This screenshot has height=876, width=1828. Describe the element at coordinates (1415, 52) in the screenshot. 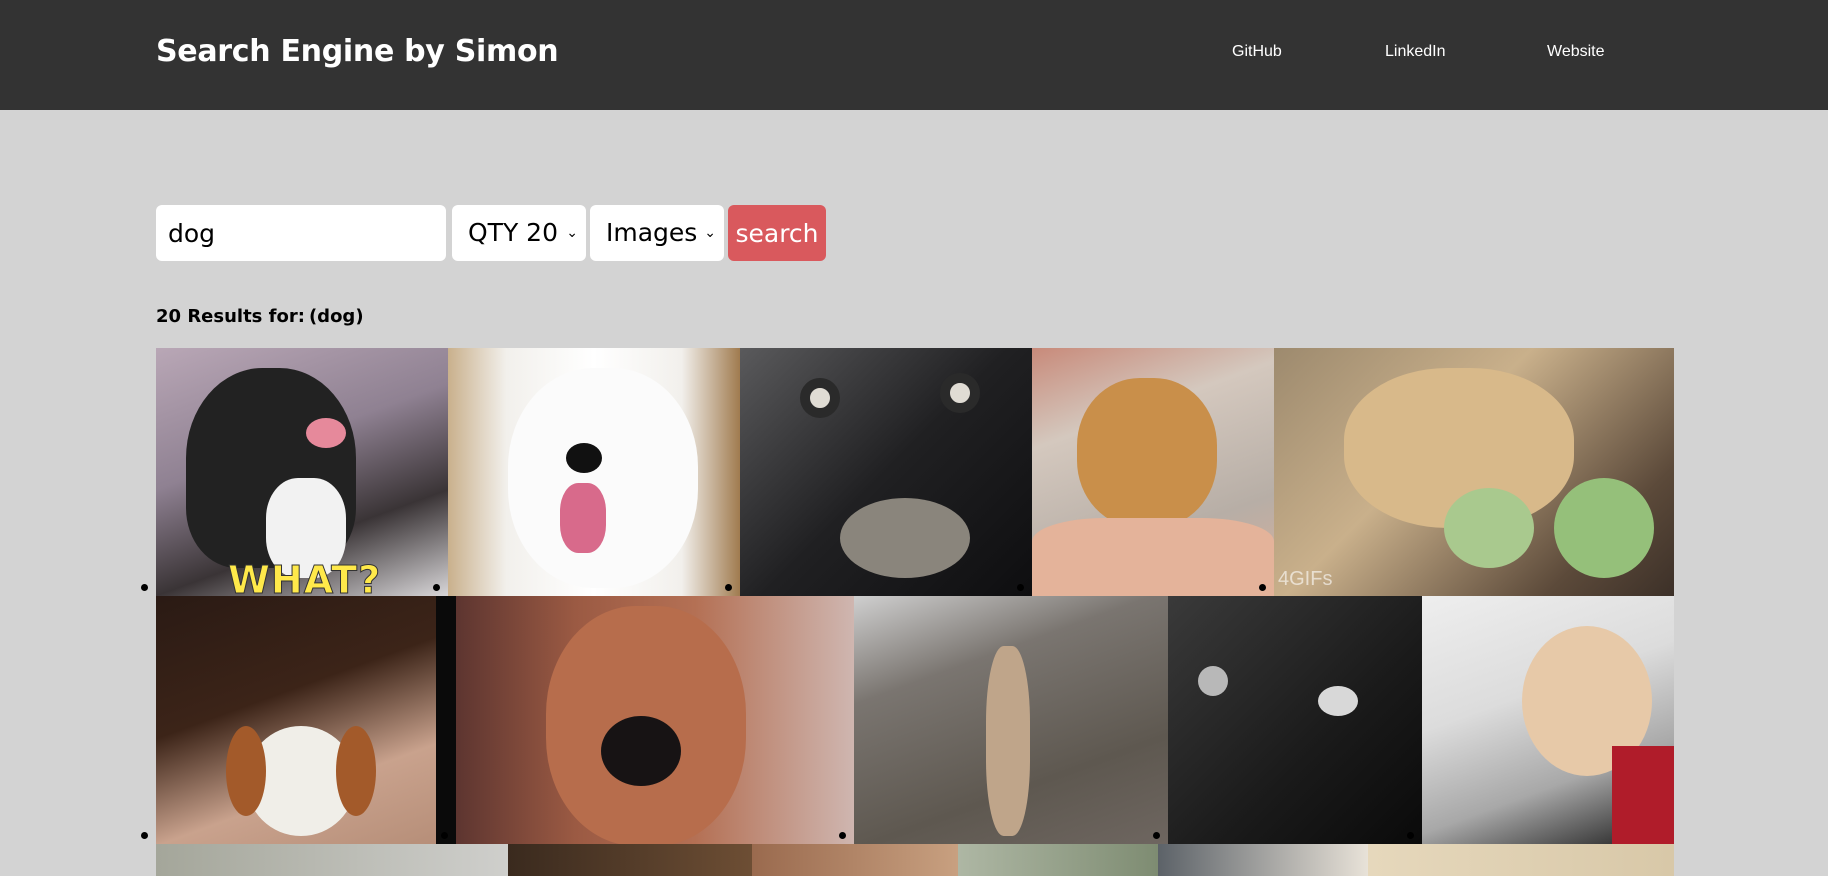

I see `nav-link-linkedin: LinkedIn` at that location.